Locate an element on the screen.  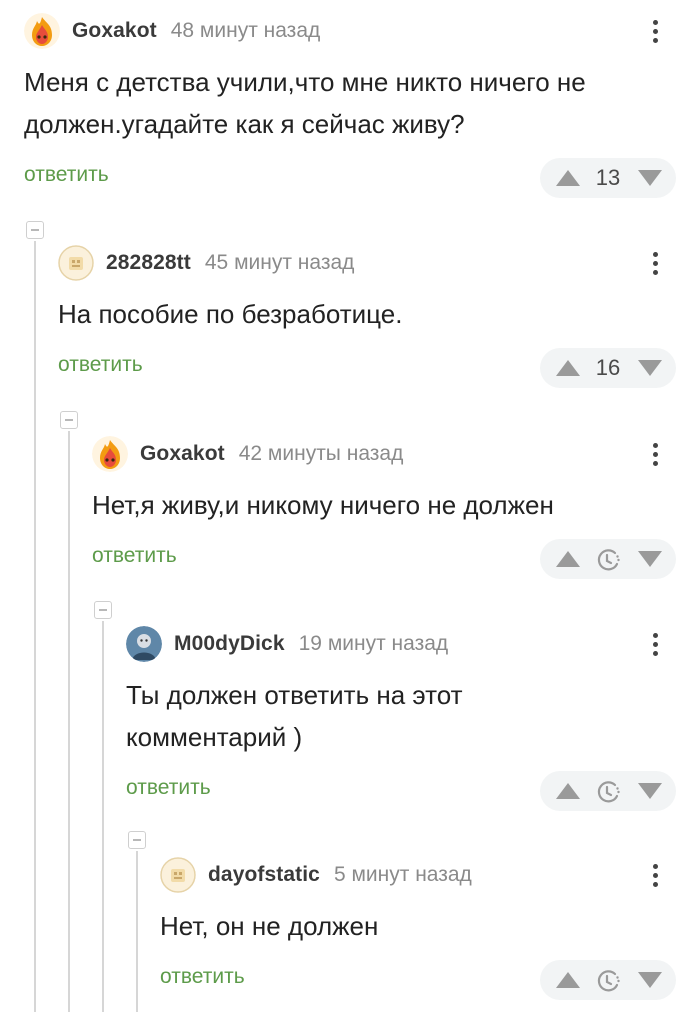
rating-count: 16 is located at coordinates (608, 367).